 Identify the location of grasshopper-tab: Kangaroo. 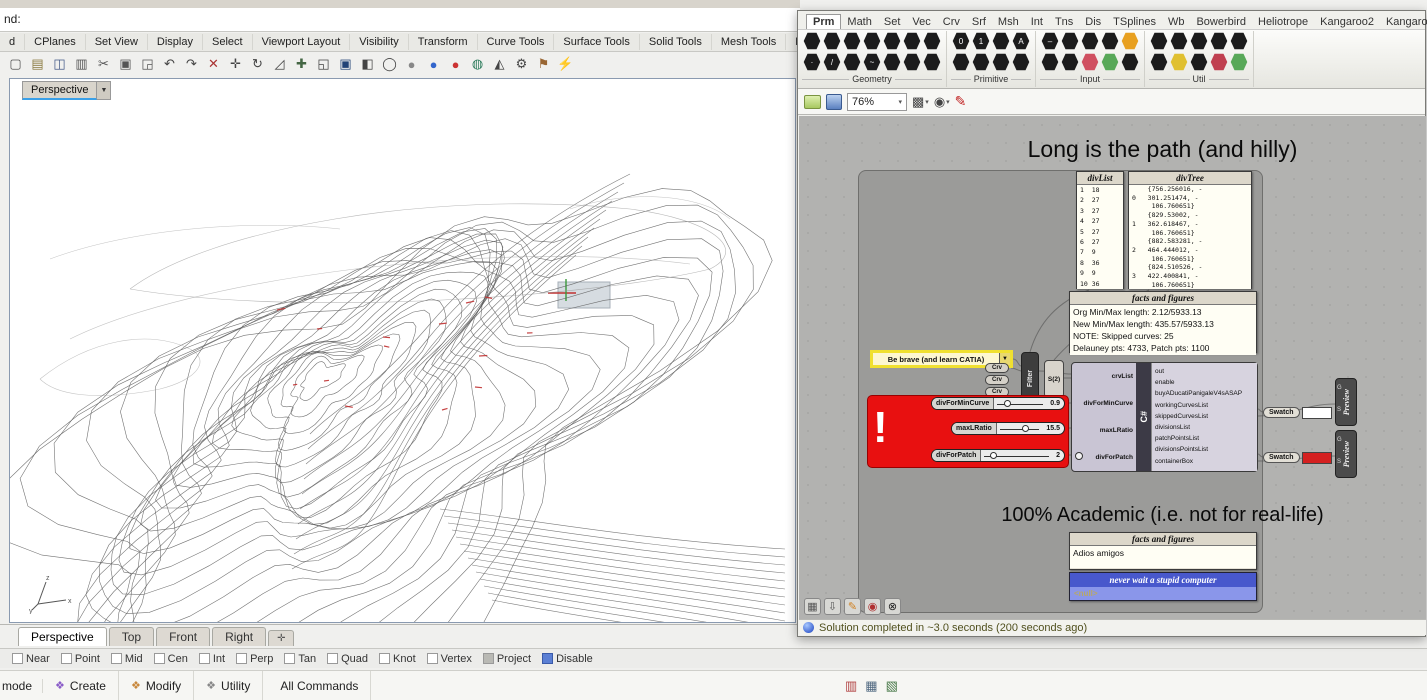
(1403, 22).